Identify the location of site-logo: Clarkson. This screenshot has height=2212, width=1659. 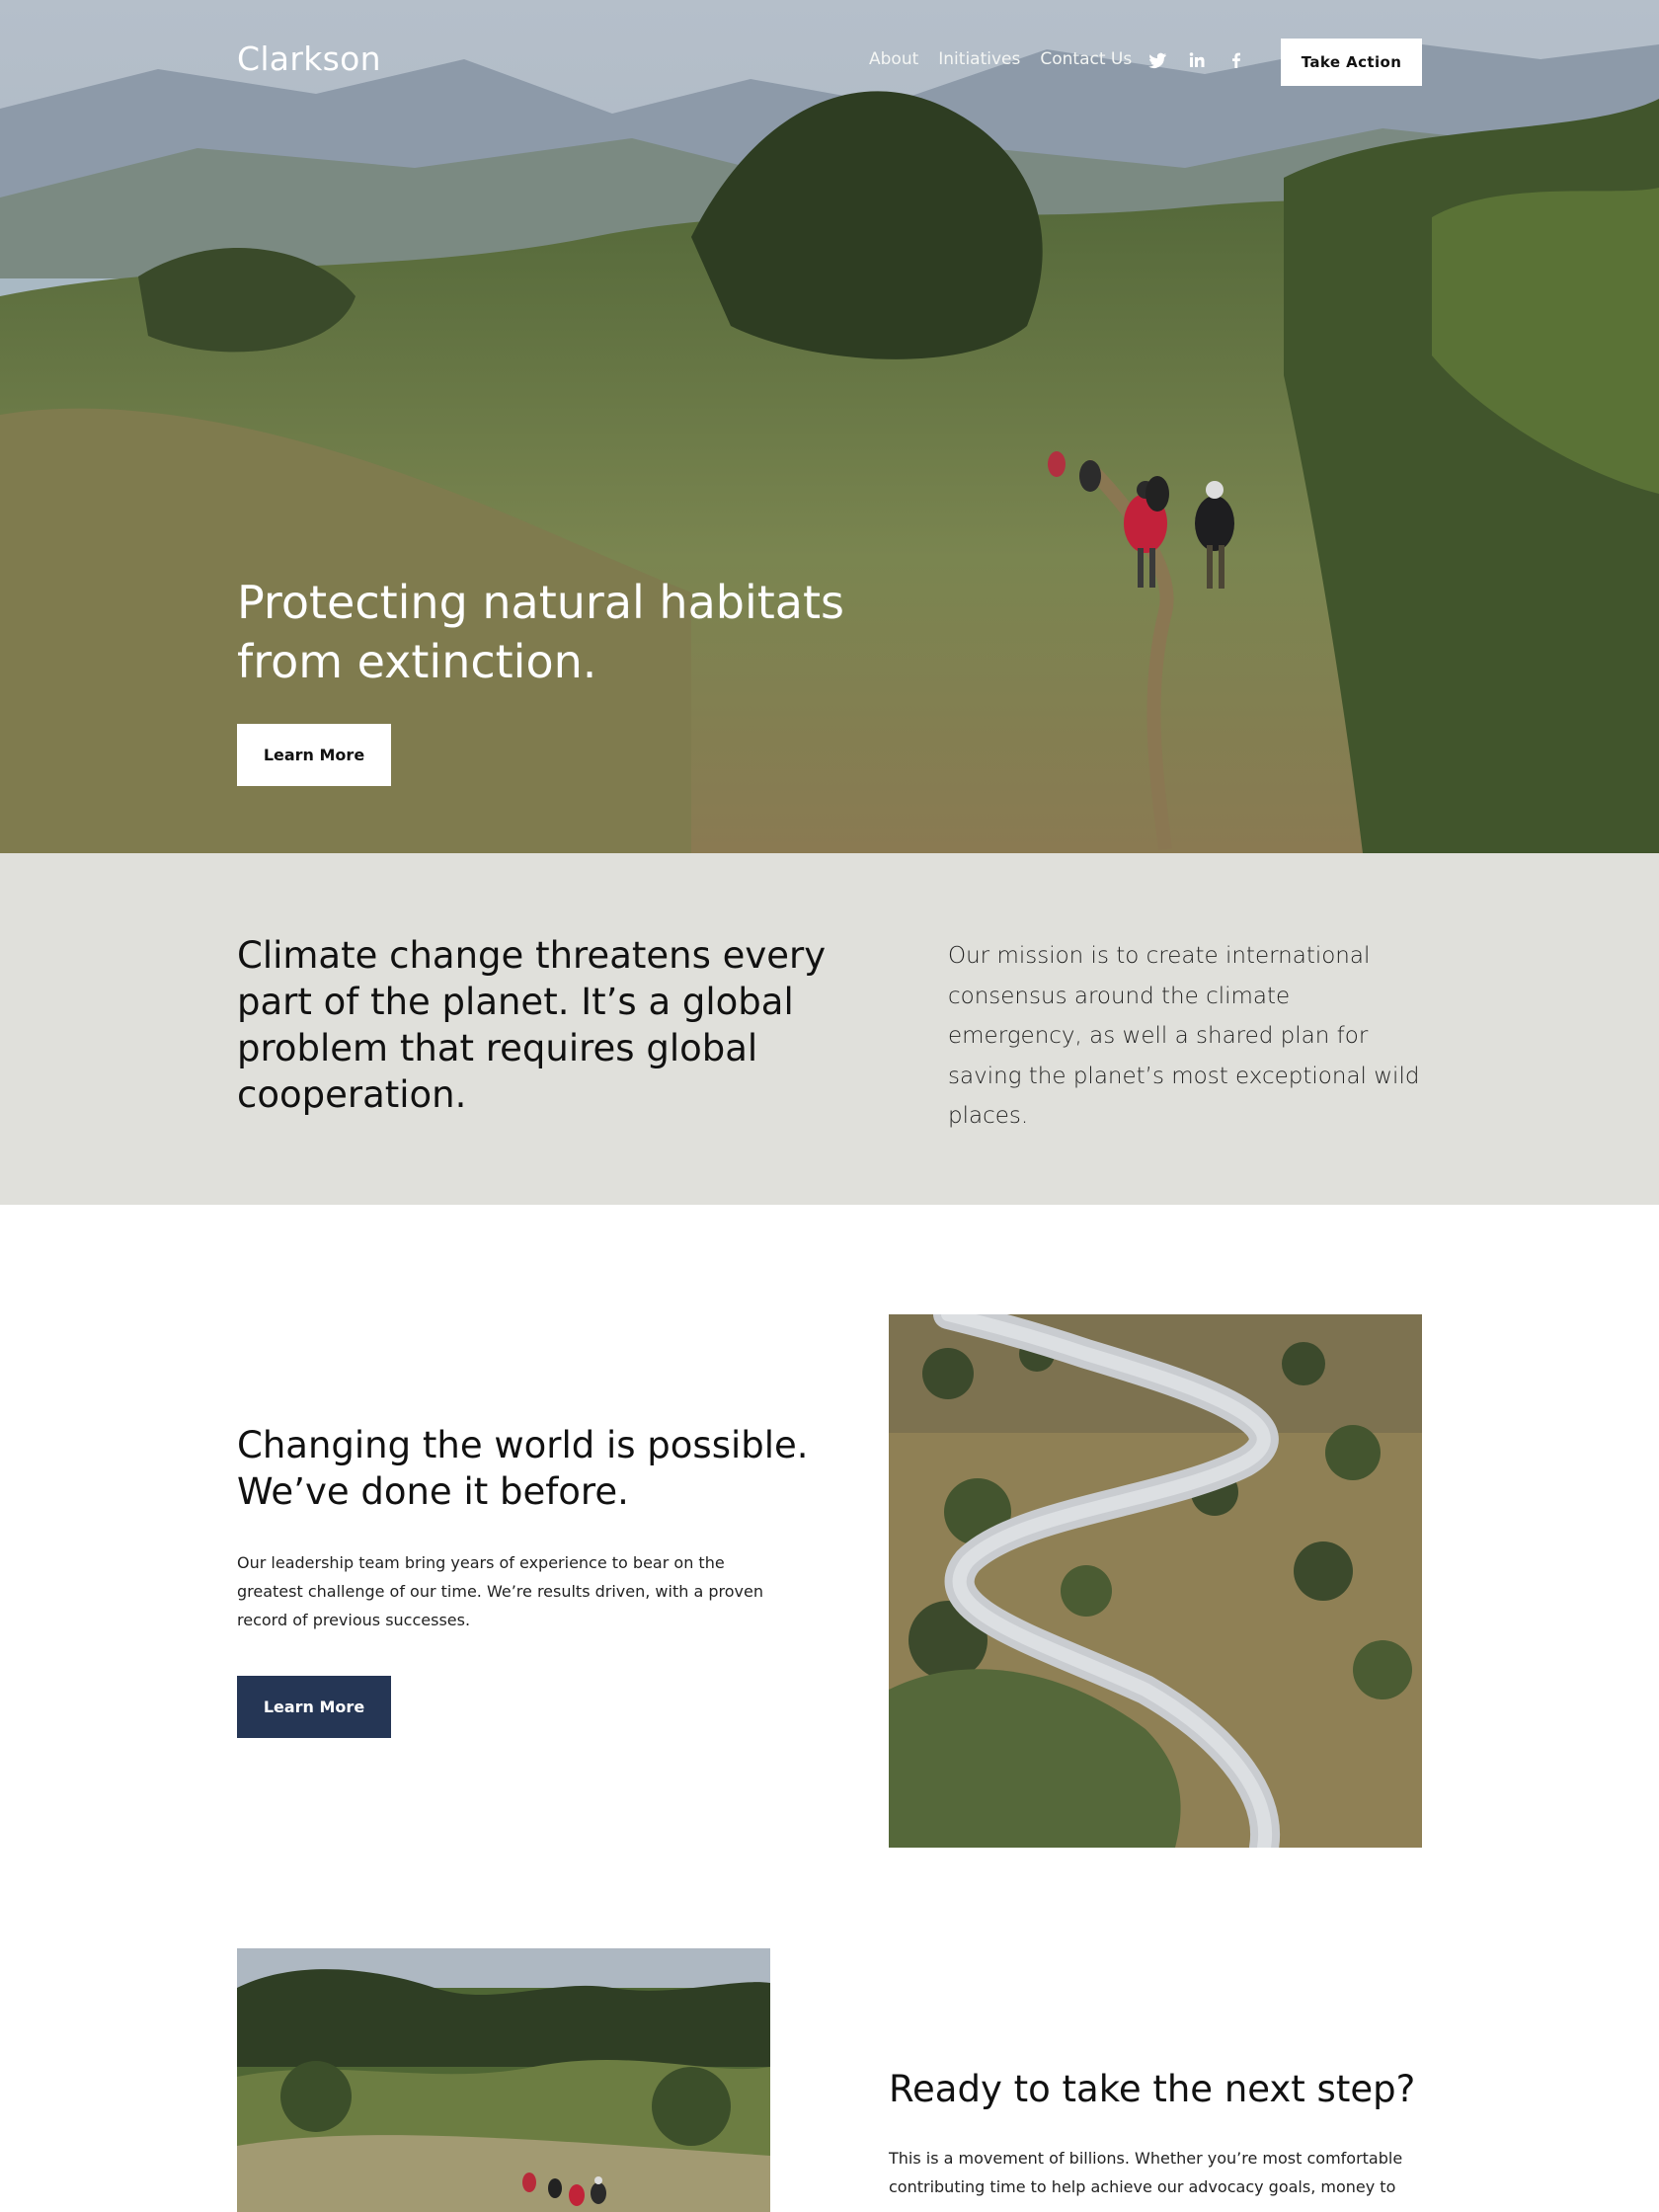
(309, 59).